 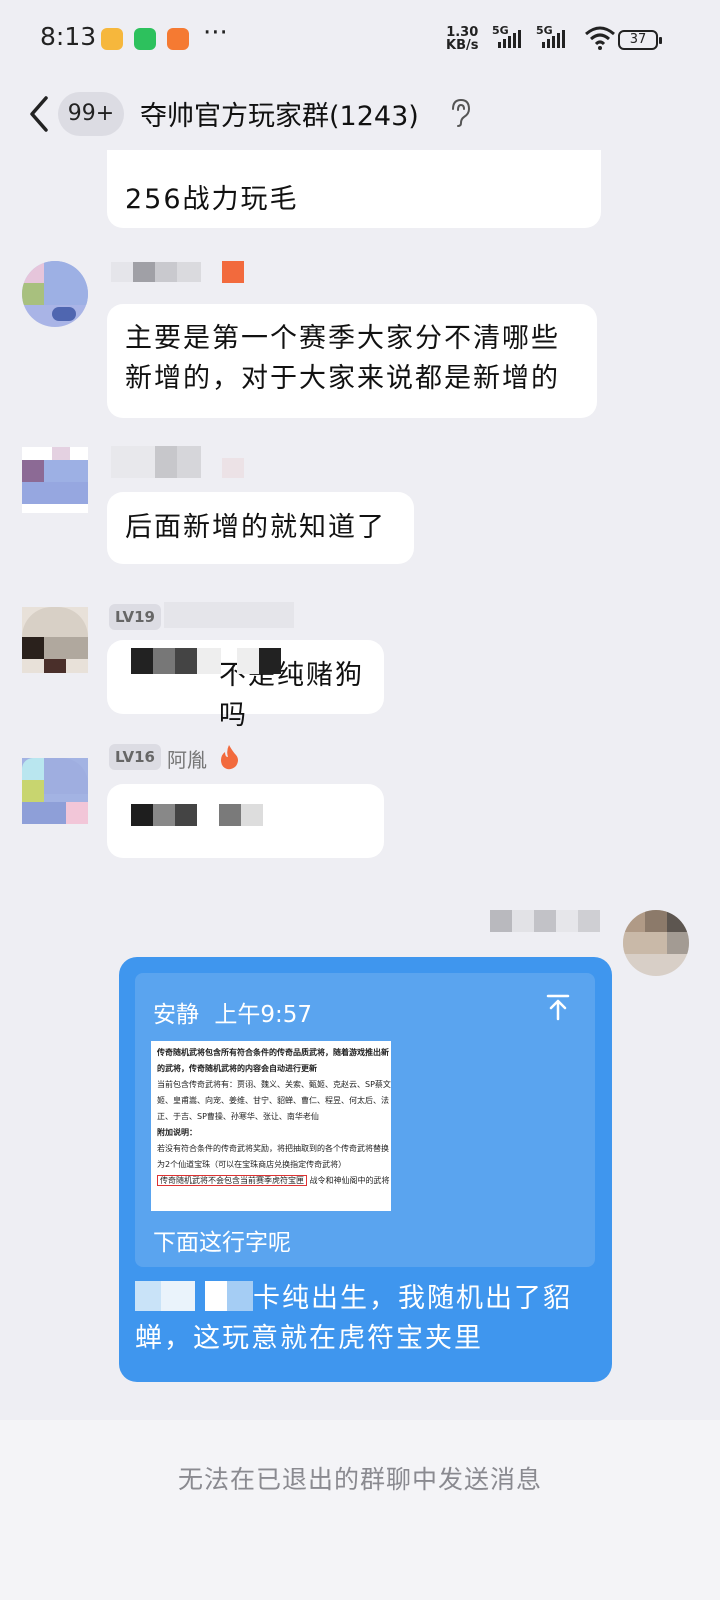 What do you see at coordinates (600, 38) in the screenshot?
I see `wifi-icon` at bounding box center [600, 38].